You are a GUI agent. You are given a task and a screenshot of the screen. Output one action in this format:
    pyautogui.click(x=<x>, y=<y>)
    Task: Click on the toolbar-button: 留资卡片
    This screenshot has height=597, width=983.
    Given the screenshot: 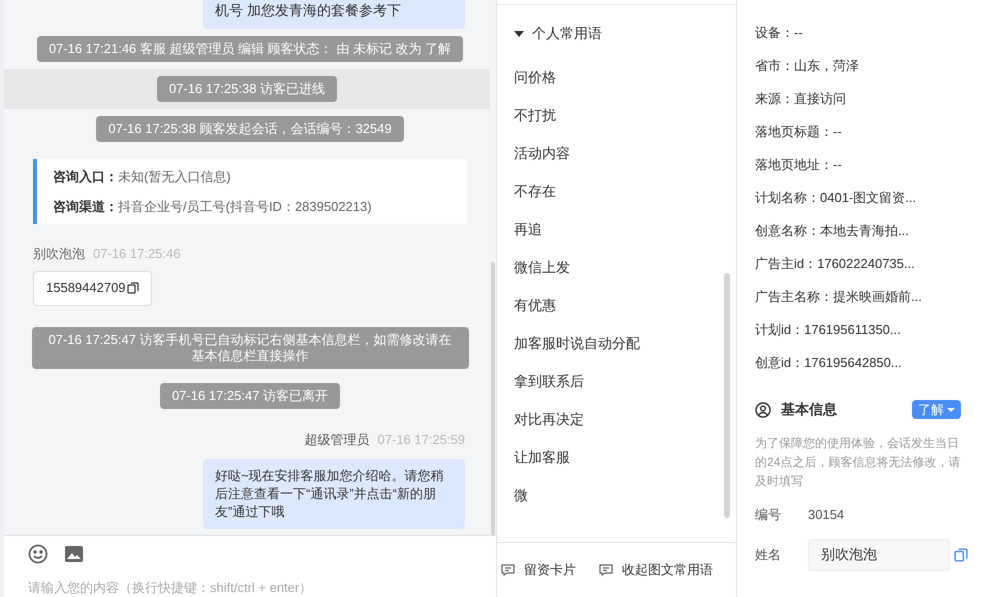 What is the action you would take?
    pyautogui.click(x=538, y=570)
    